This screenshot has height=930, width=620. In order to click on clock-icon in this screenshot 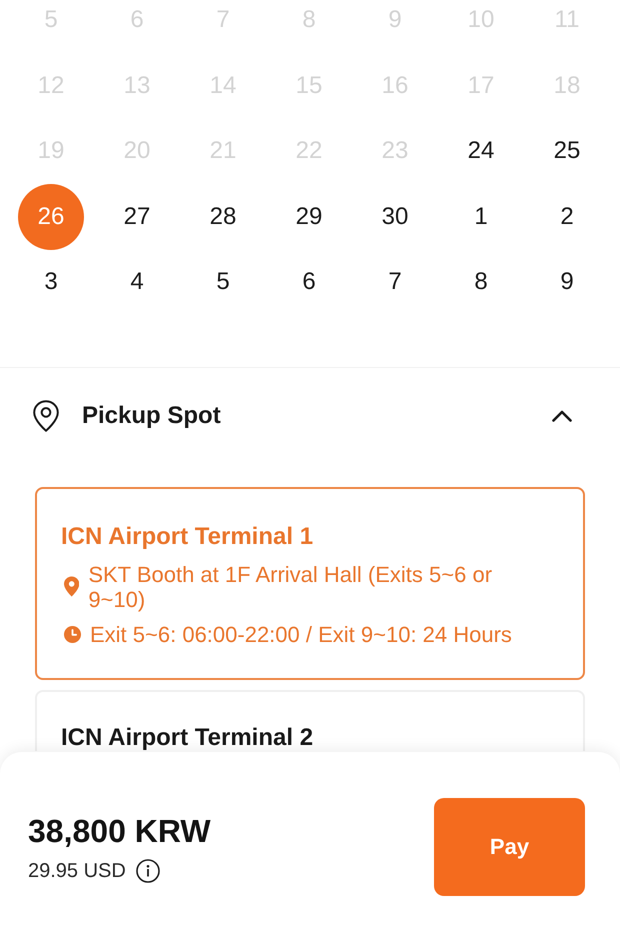, I will do `click(72, 634)`.